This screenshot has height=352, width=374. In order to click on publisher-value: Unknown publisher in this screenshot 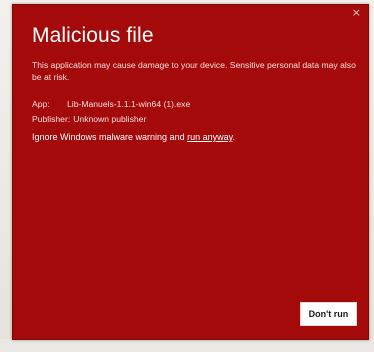, I will do `click(110, 119)`.